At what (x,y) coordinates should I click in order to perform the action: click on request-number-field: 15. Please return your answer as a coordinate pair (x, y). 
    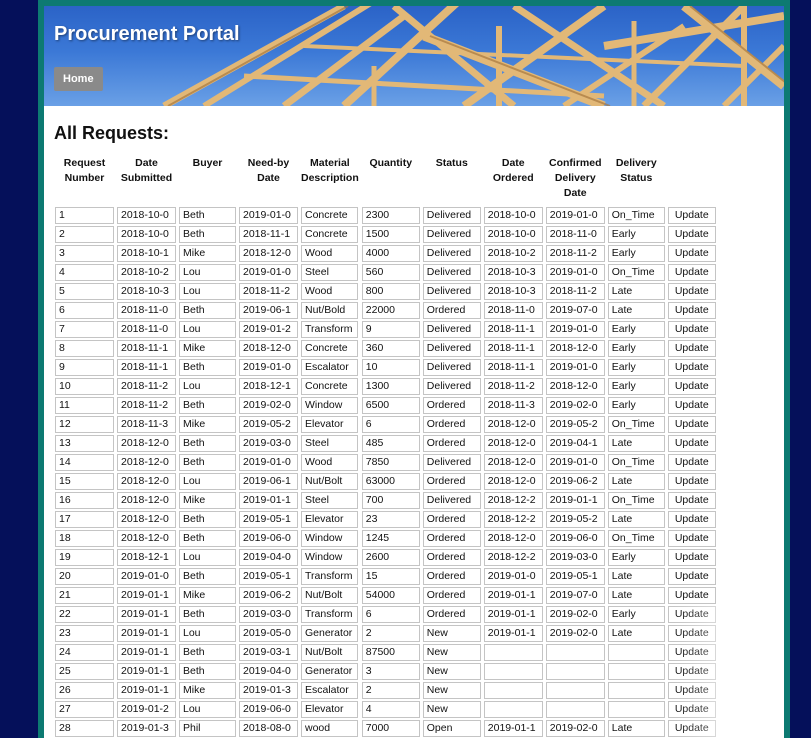
    Looking at the image, I should click on (84, 481).